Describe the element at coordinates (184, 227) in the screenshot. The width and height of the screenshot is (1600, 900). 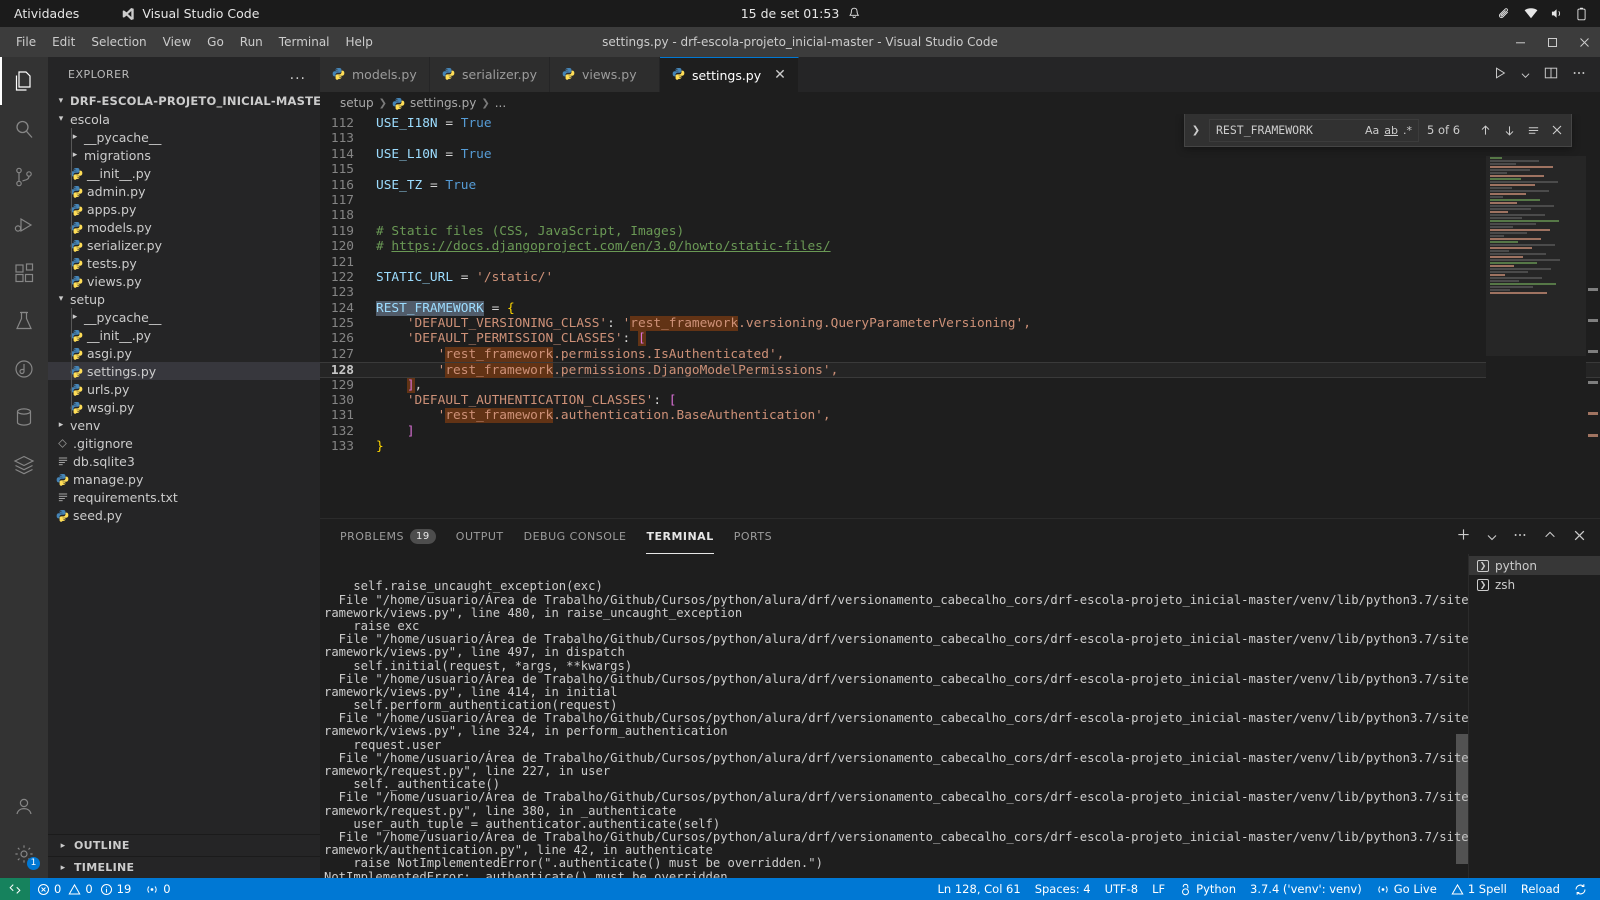
I see `tree-item-models-py: models.py` at that location.